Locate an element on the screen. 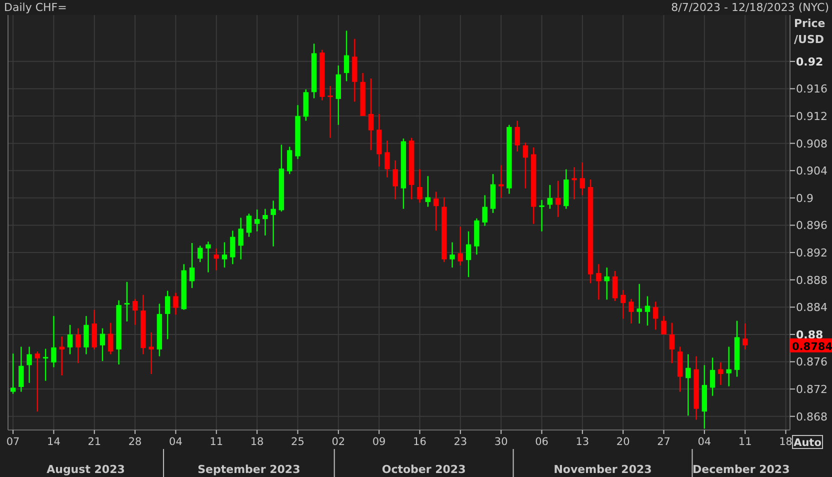 This screenshot has height=477, width=832. month-label: November 2023 is located at coordinates (603, 469).